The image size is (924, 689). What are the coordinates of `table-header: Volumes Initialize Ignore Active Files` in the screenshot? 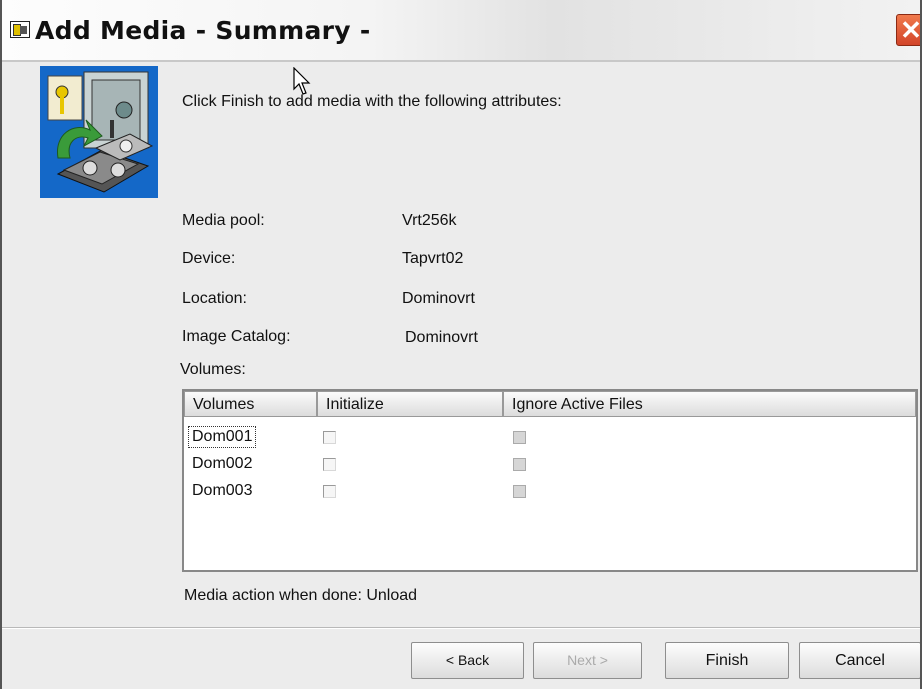 It's located at (550, 405).